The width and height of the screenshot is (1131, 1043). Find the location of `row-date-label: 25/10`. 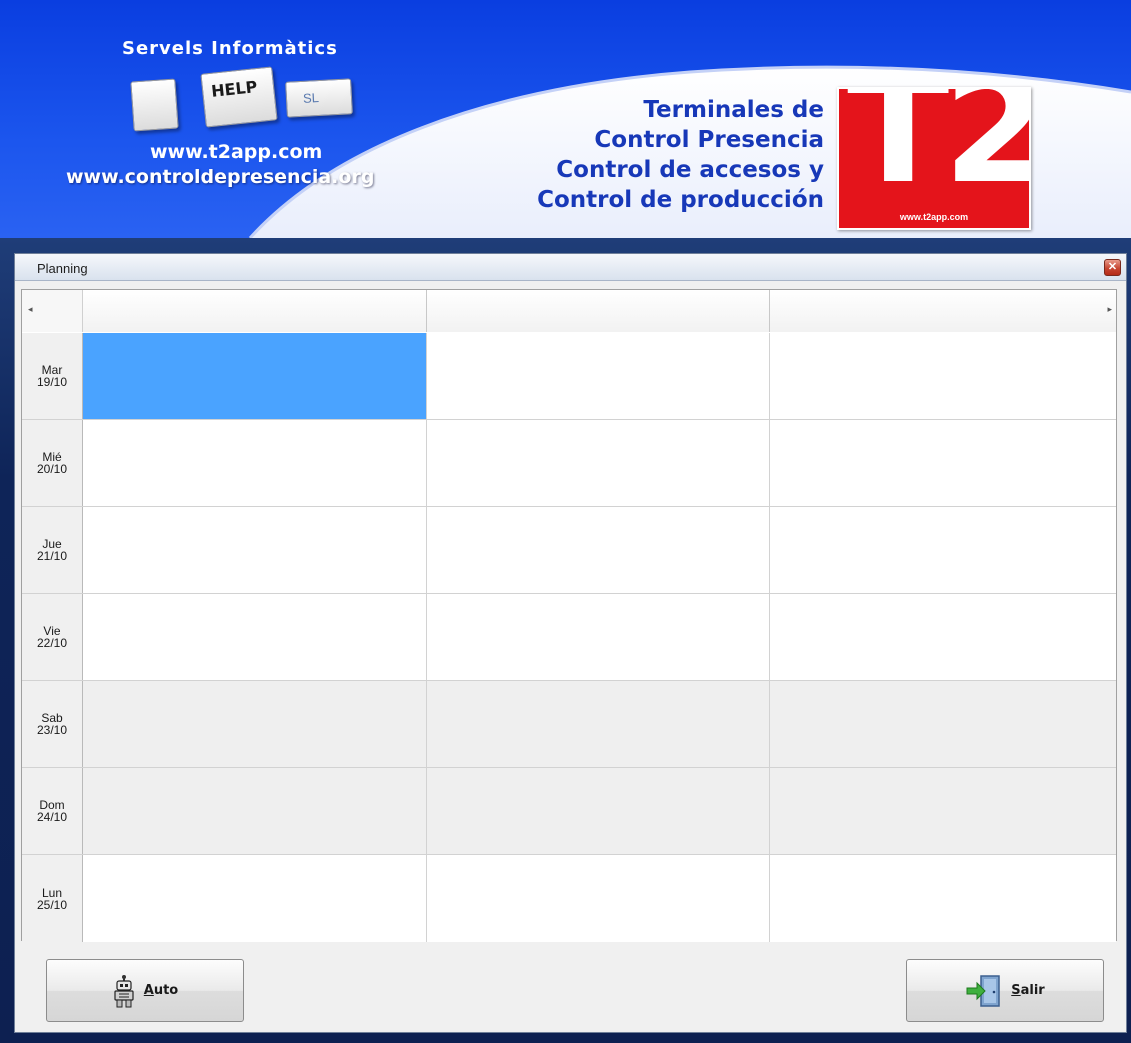

row-date-label: 25/10 is located at coordinates (52, 904).